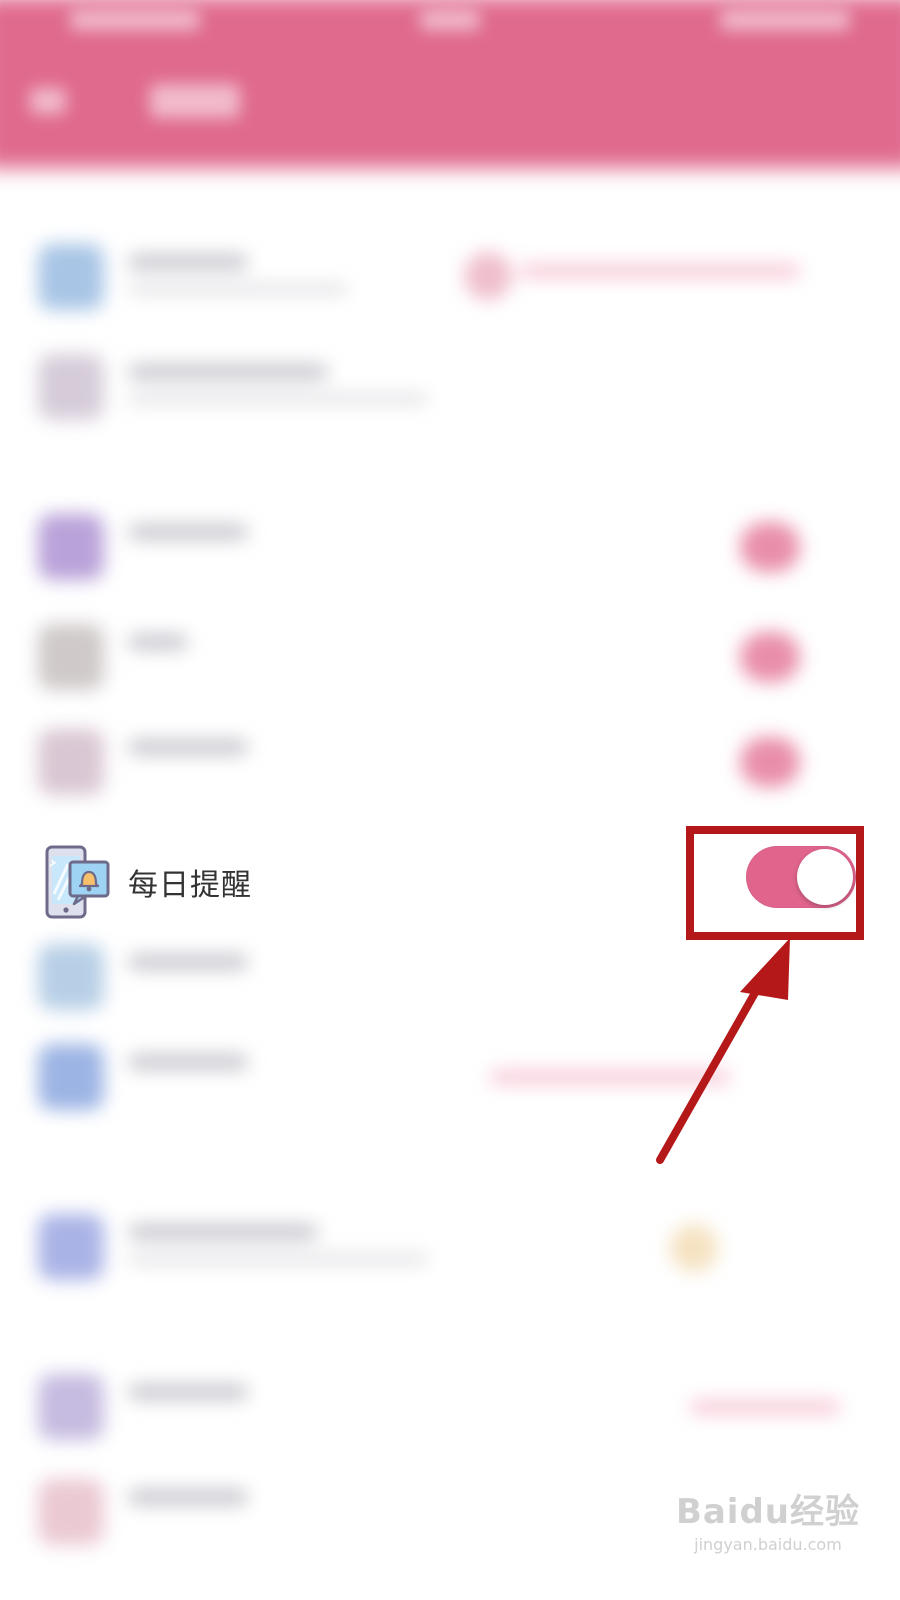 Image resolution: width=900 pixels, height=1600 pixels. I want to click on baidu-watermark: Baidu经验 jingyan.baidu.com, so click(768, 1519).